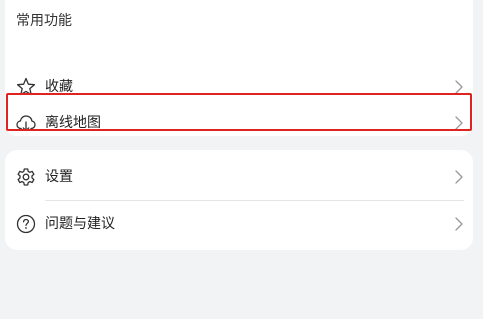  What do you see at coordinates (239, 177) in the screenshot?
I see `menu-item-settings: 设置` at bounding box center [239, 177].